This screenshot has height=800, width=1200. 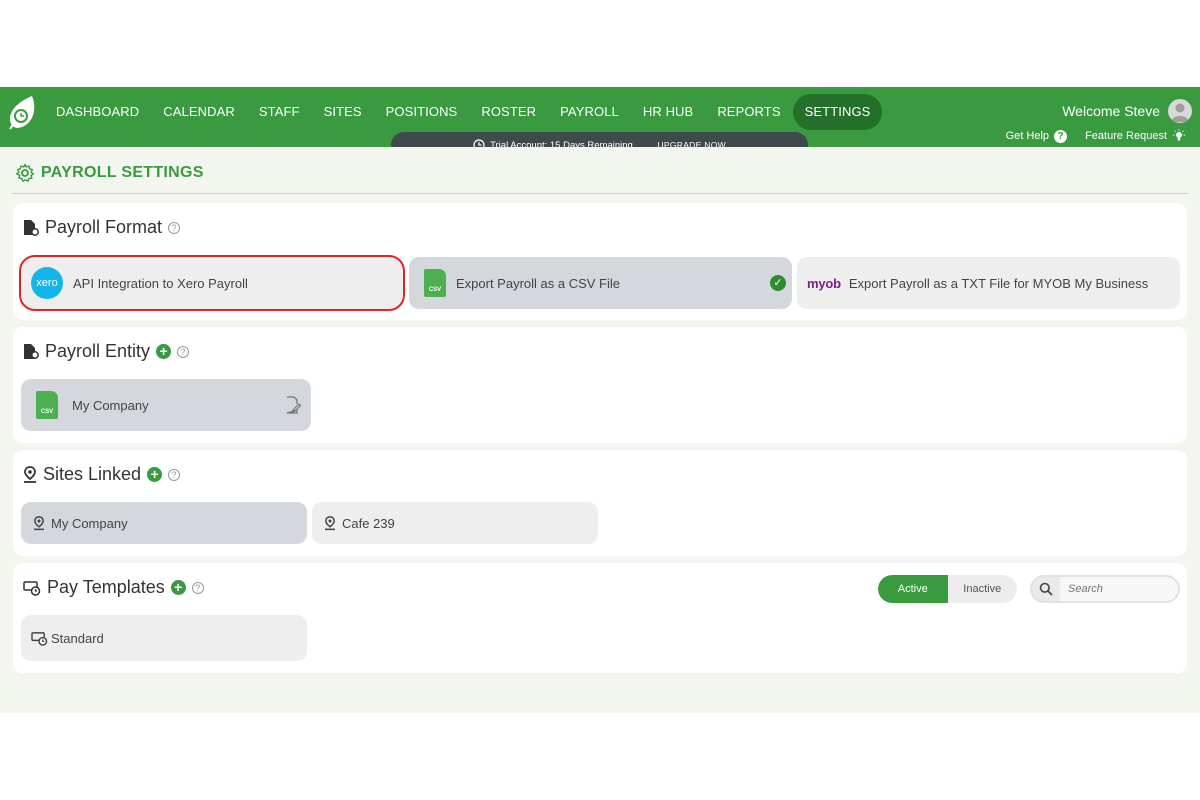 I want to click on search-input, so click(x=1123, y=589).